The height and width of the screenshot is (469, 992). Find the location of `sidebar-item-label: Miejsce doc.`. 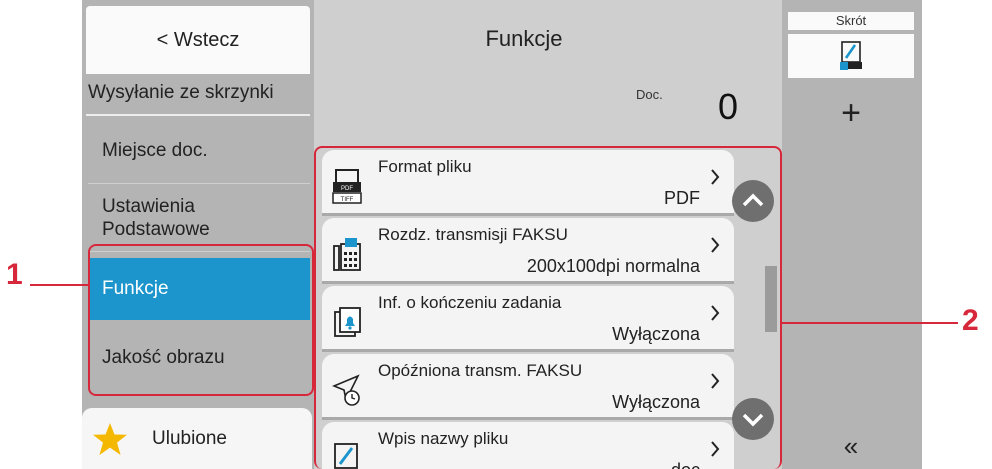

sidebar-item-label: Miejsce doc. is located at coordinates (155, 150).